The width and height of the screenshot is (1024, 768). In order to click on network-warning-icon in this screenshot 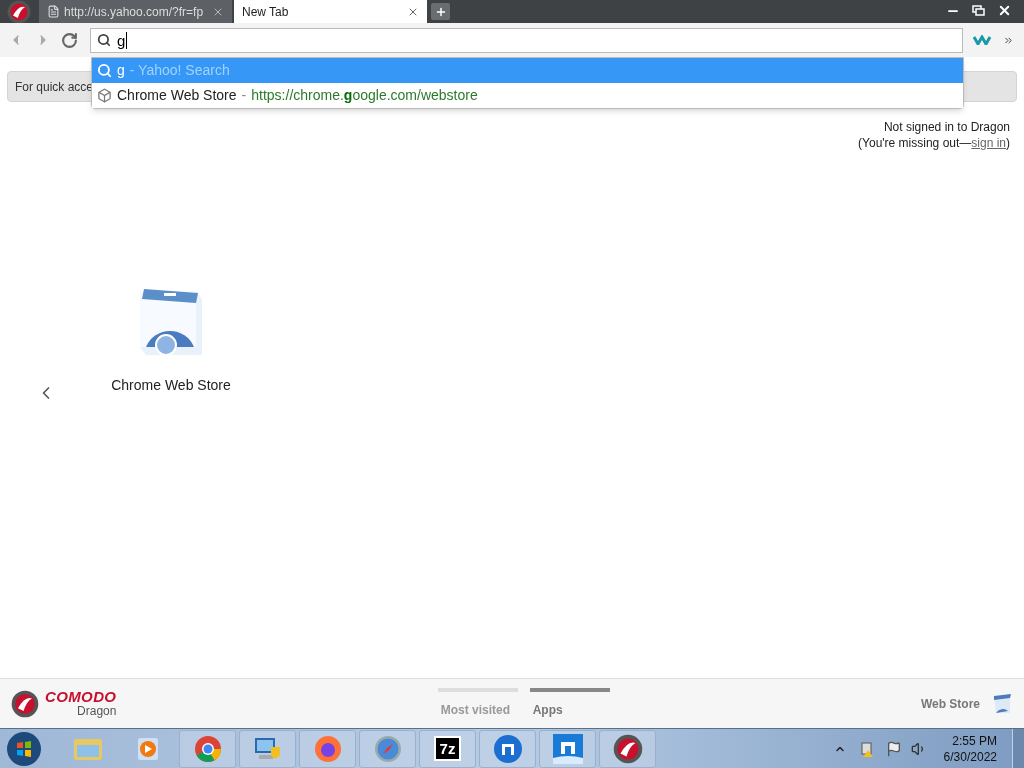, I will do `click(866, 748)`.